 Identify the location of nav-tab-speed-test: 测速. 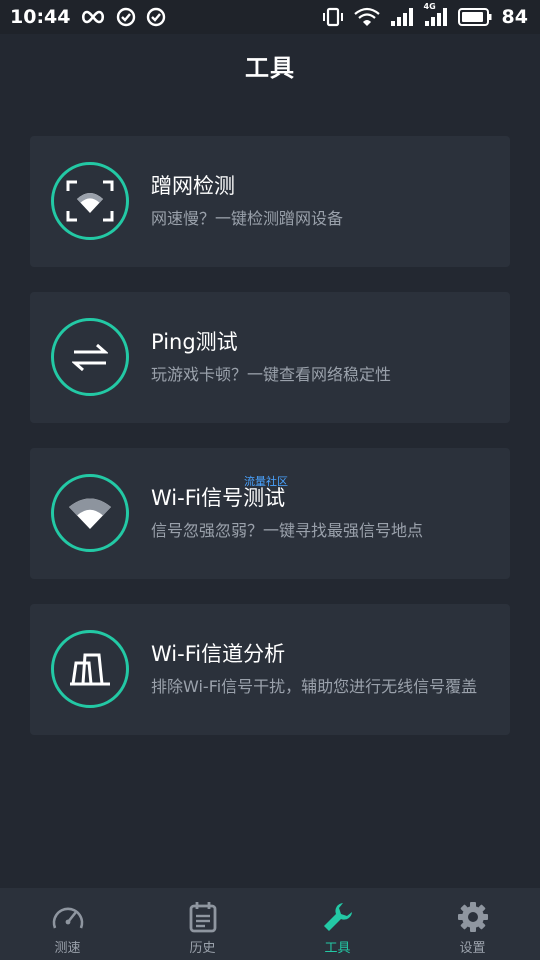
(67, 924).